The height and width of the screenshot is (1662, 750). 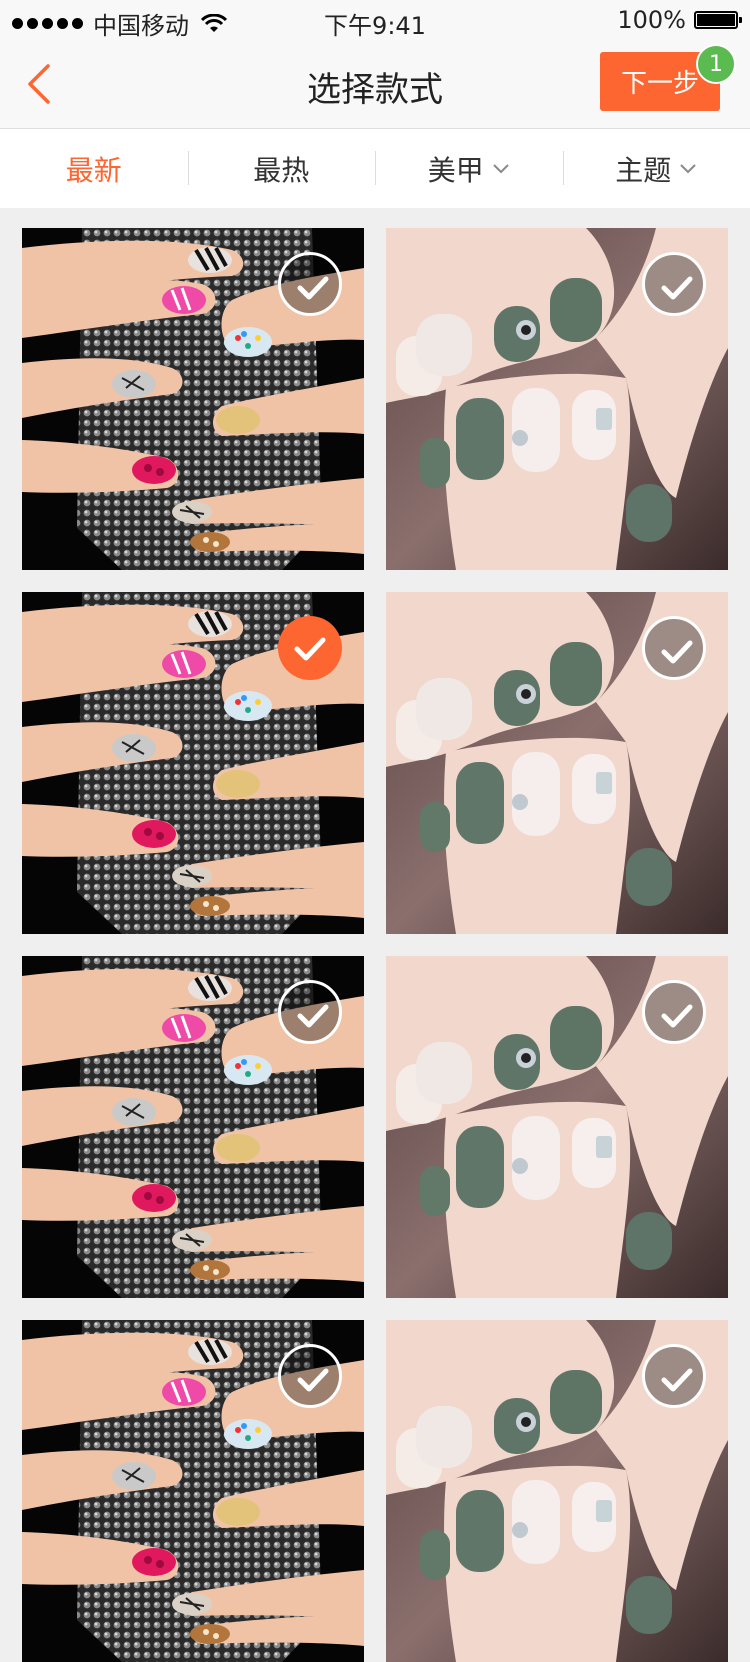 I want to click on tab-label: 最热, so click(x=281, y=169).